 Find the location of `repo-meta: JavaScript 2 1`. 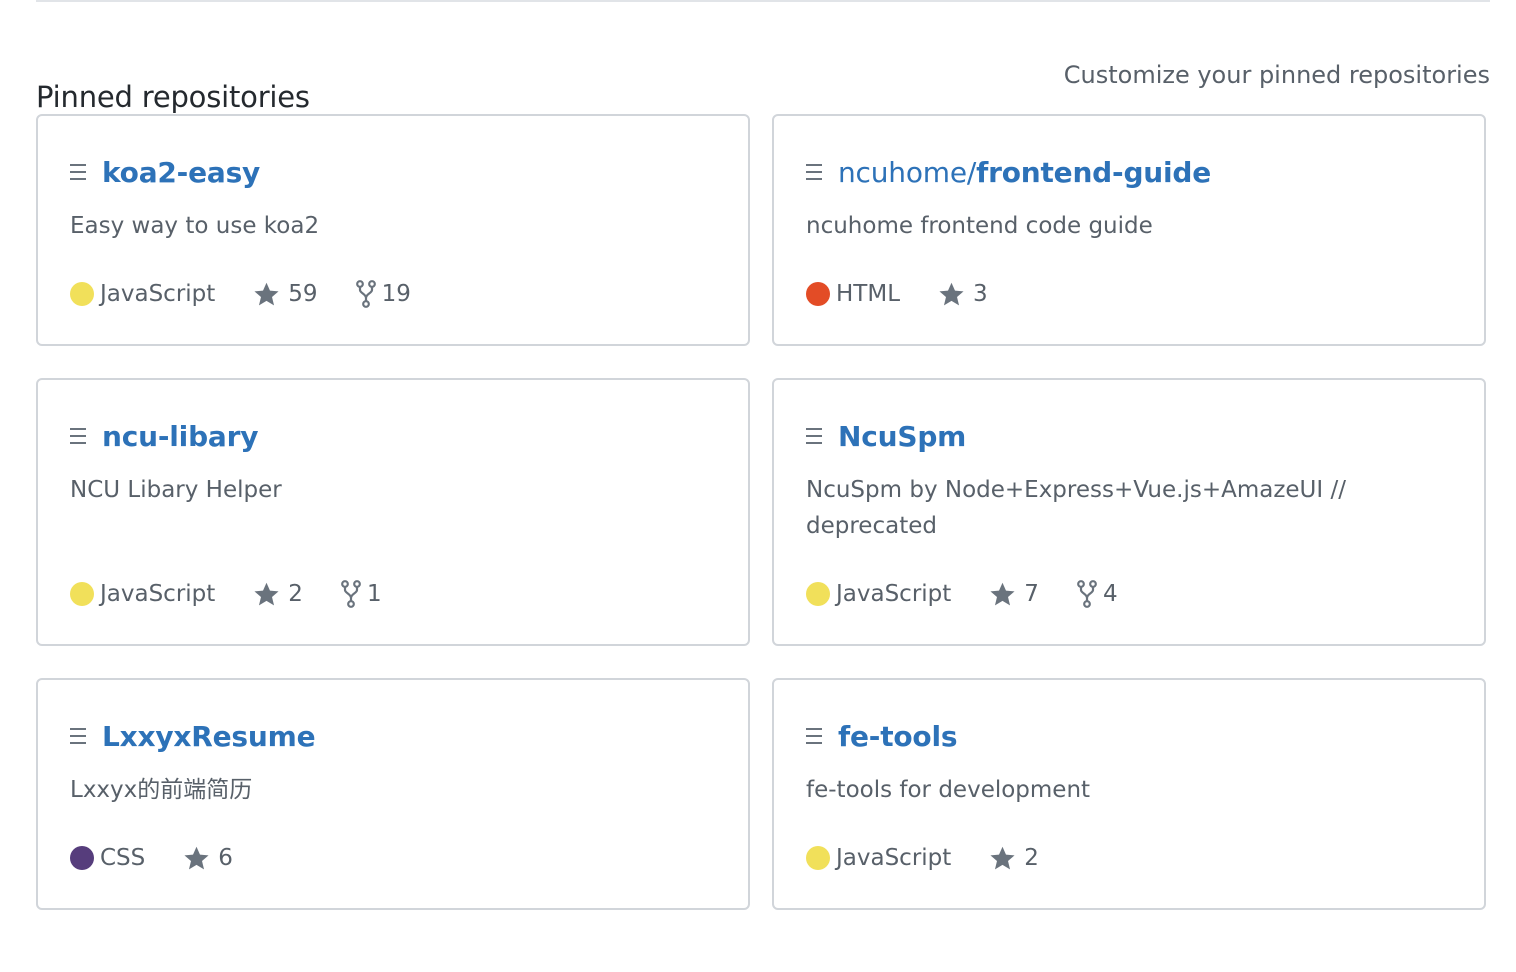

repo-meta: JavaScript 2 1 is located at coordinates (245, 594).